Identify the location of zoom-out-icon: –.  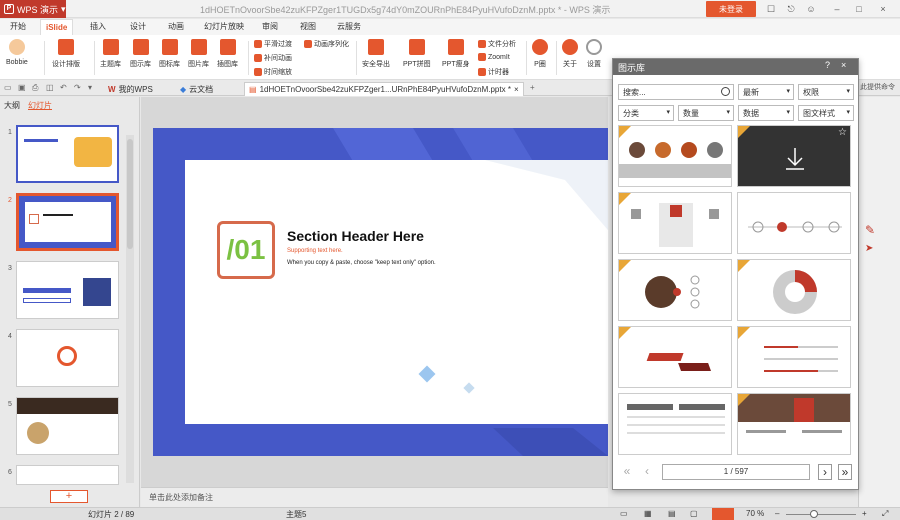
(777, 513).